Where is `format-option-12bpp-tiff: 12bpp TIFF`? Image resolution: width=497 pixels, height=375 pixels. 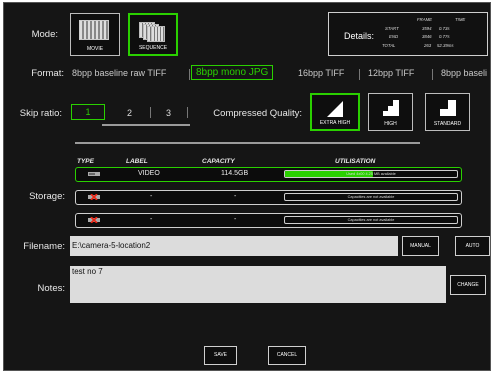 format-option-12bpp-tiff: 12bpp TIFF is located at coordinates (391, 73).